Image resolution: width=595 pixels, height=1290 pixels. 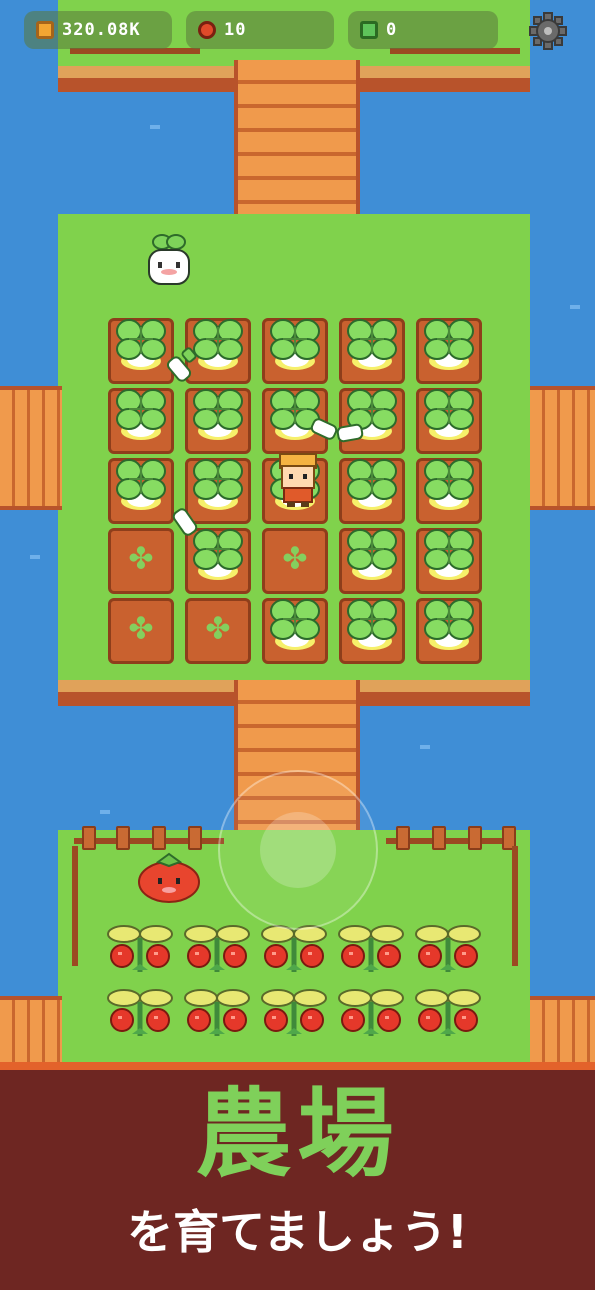 What do you see at coordinates (169, 259) in the screenshot?
I see `turnip-mascot-icon` at bounding box center [169, 259].